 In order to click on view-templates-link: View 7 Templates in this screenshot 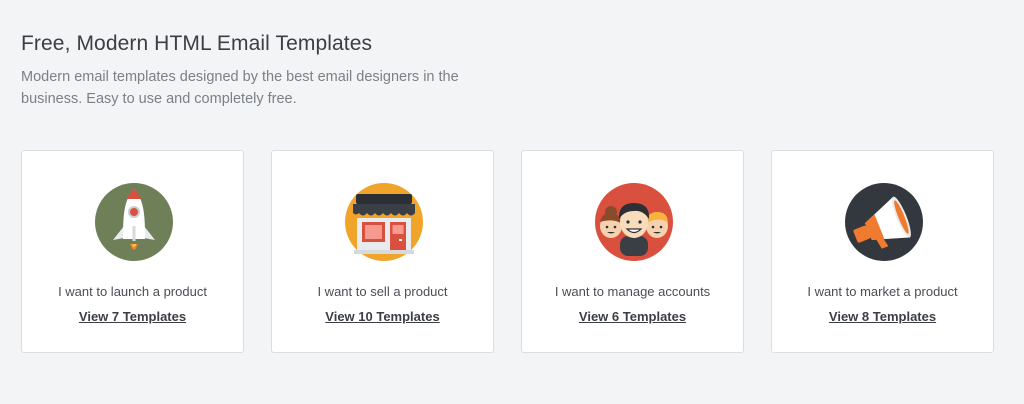, I will do `click(132, 316)`.